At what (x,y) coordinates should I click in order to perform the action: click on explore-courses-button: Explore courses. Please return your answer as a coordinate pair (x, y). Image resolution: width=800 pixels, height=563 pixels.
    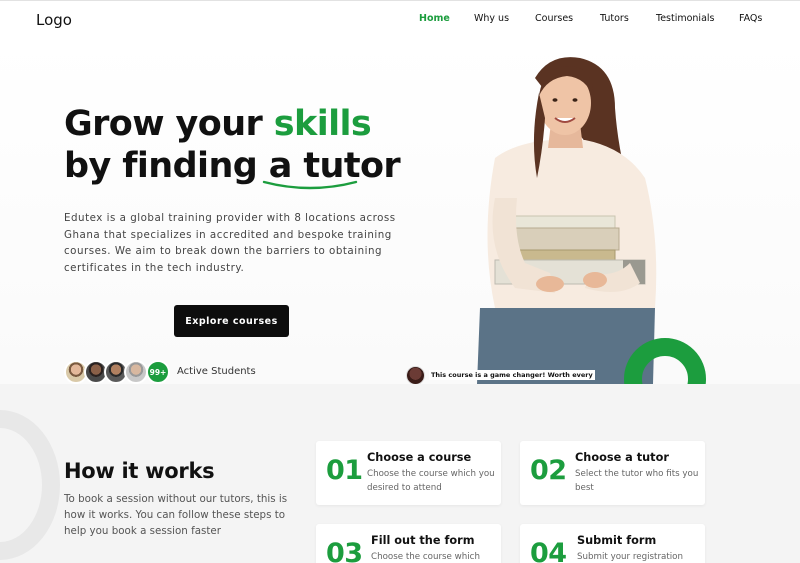
    Looking at the image, I should click on (231, 321).